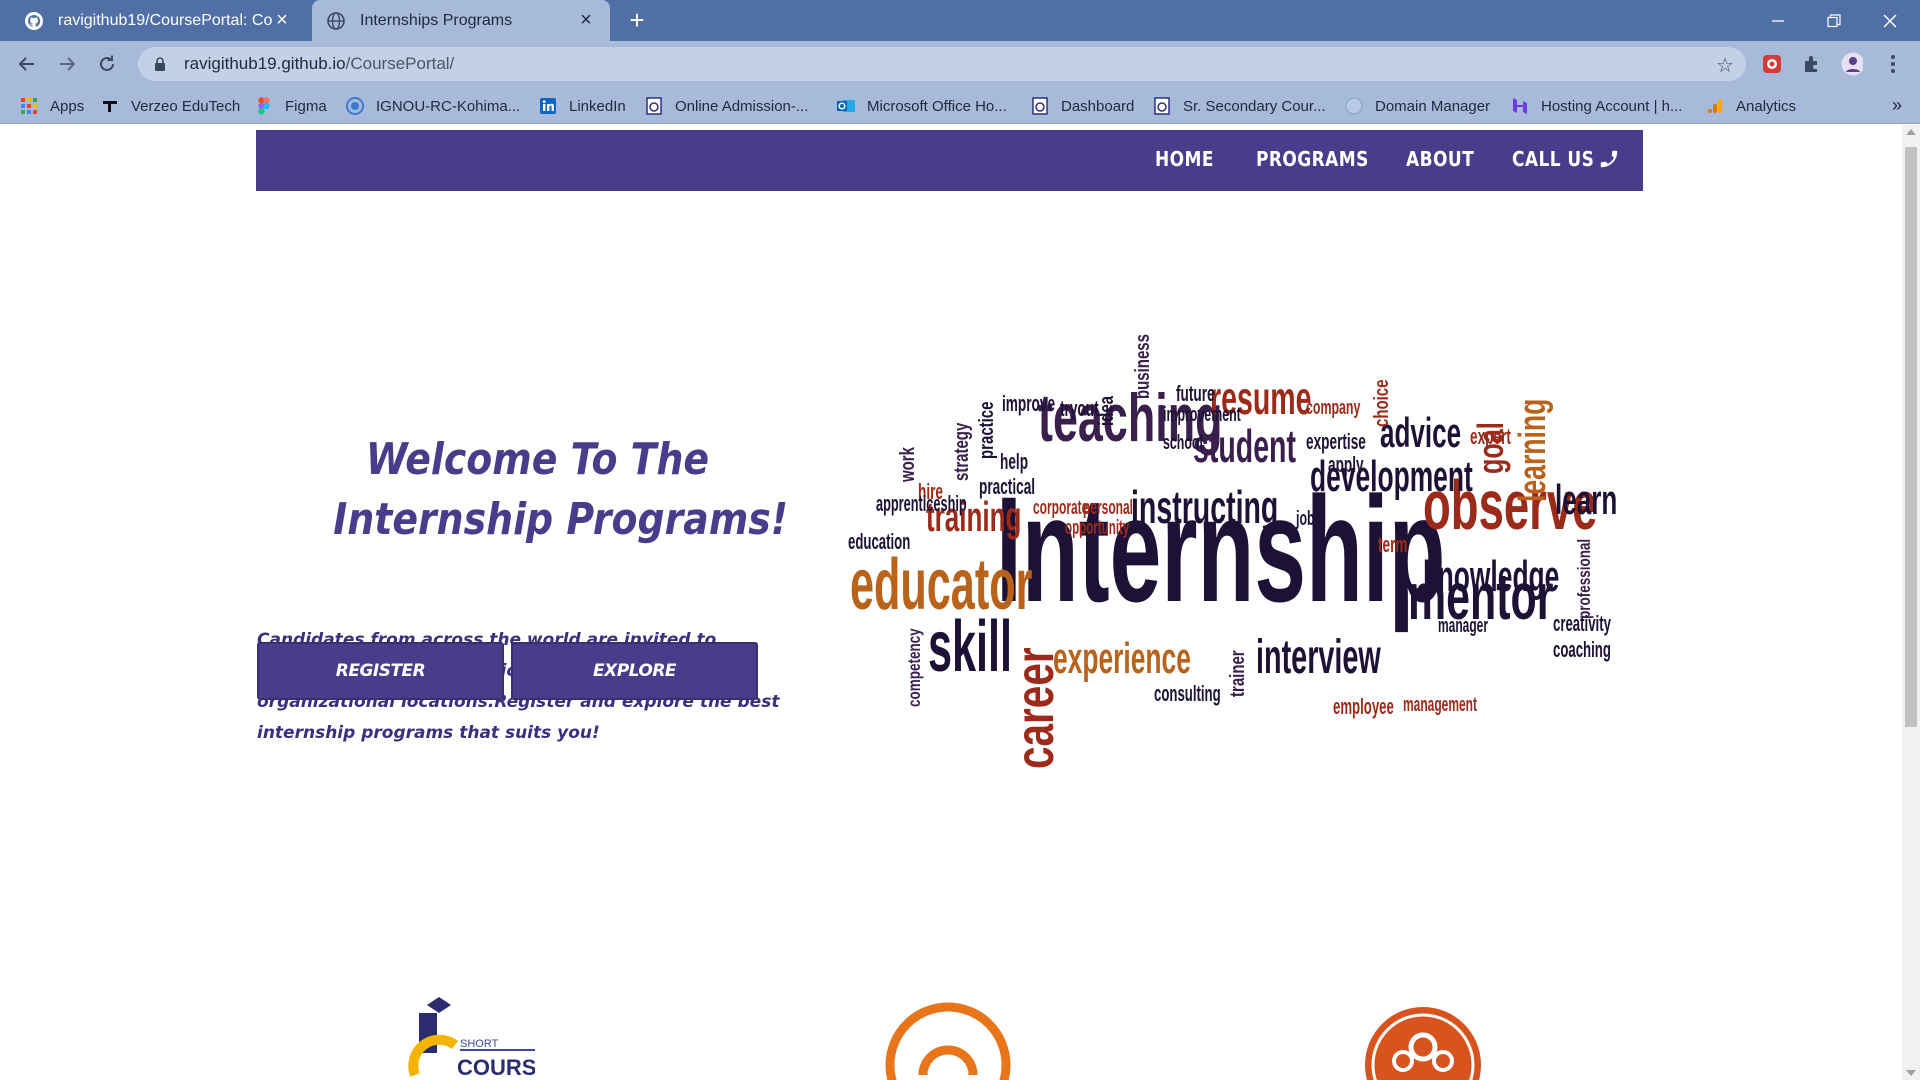 The height and width of the screenshot is (1080, 1920). Describe the element at coordinates (170, 106) in the screenshot. I see `bookmark-verzeo: Verzeo EduTech` at that location.